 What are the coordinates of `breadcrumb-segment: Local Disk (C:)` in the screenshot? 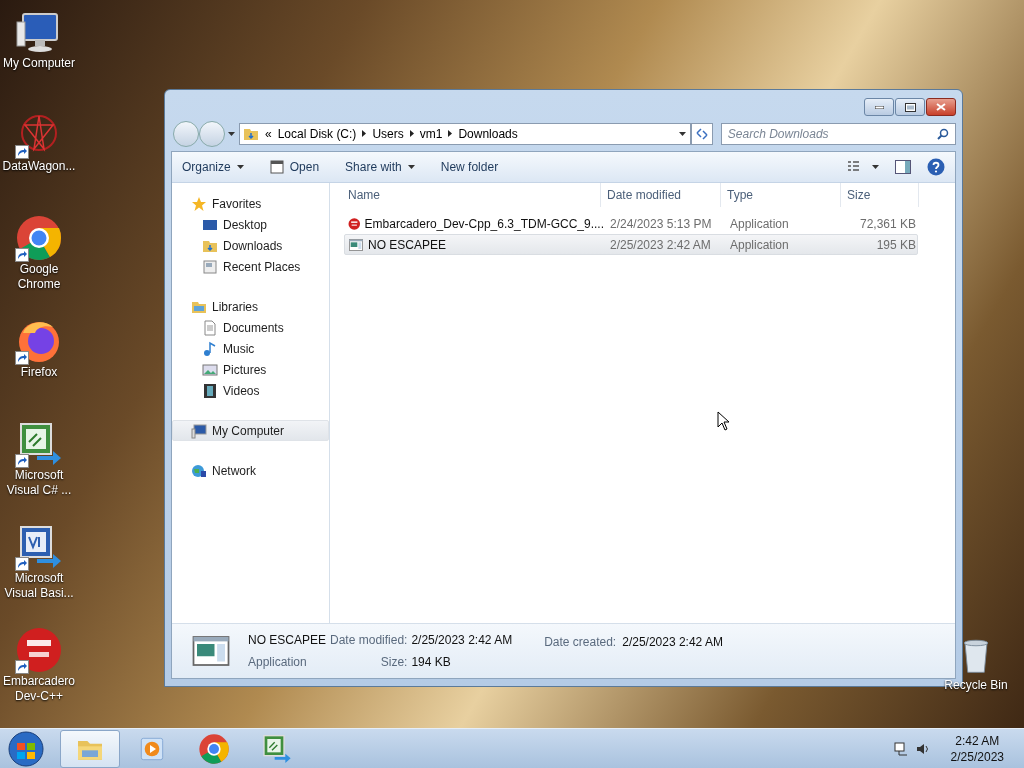 It's located at (317, 133).